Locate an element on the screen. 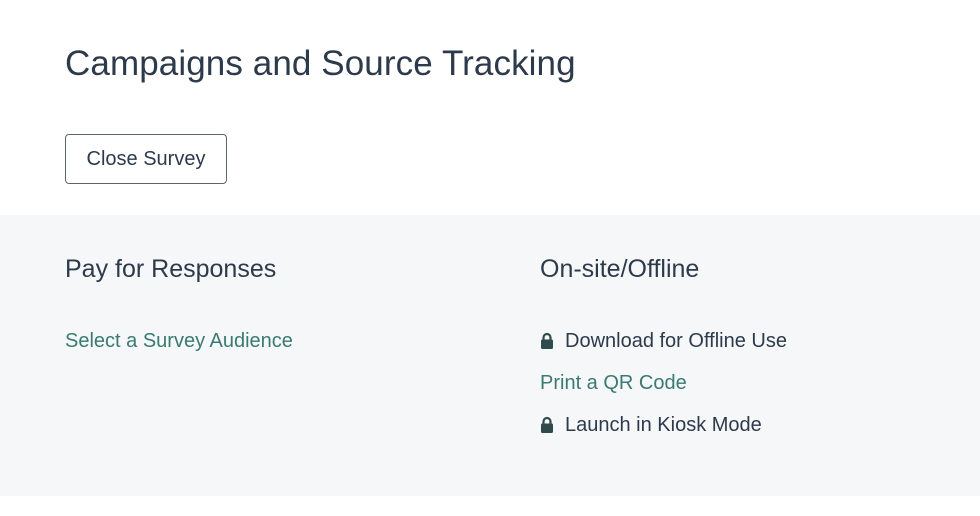 The image size is (980, 516). select-survey-audience-link: Select a Survey Audience is located at coordinates (179, 341).